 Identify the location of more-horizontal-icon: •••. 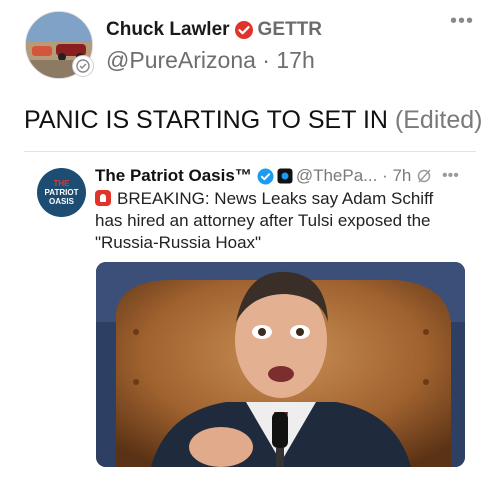
(450, 176).